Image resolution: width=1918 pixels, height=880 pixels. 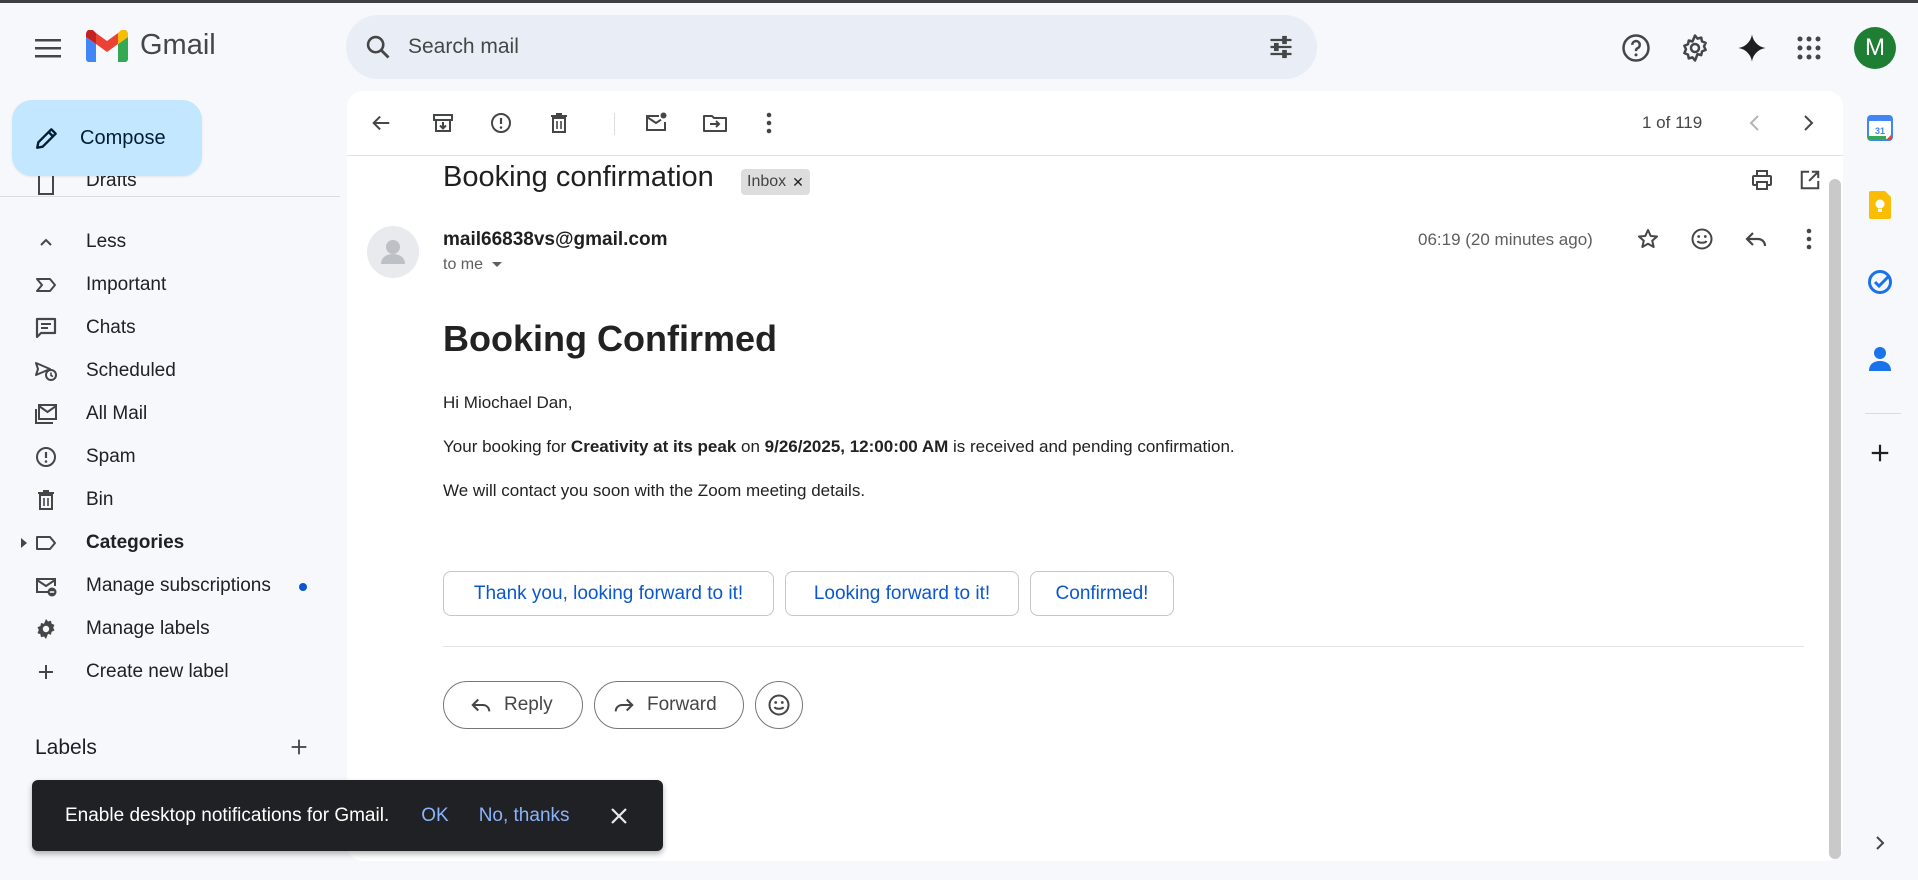 I want to click on svg-text: 31, so click(x=1880, y=131).